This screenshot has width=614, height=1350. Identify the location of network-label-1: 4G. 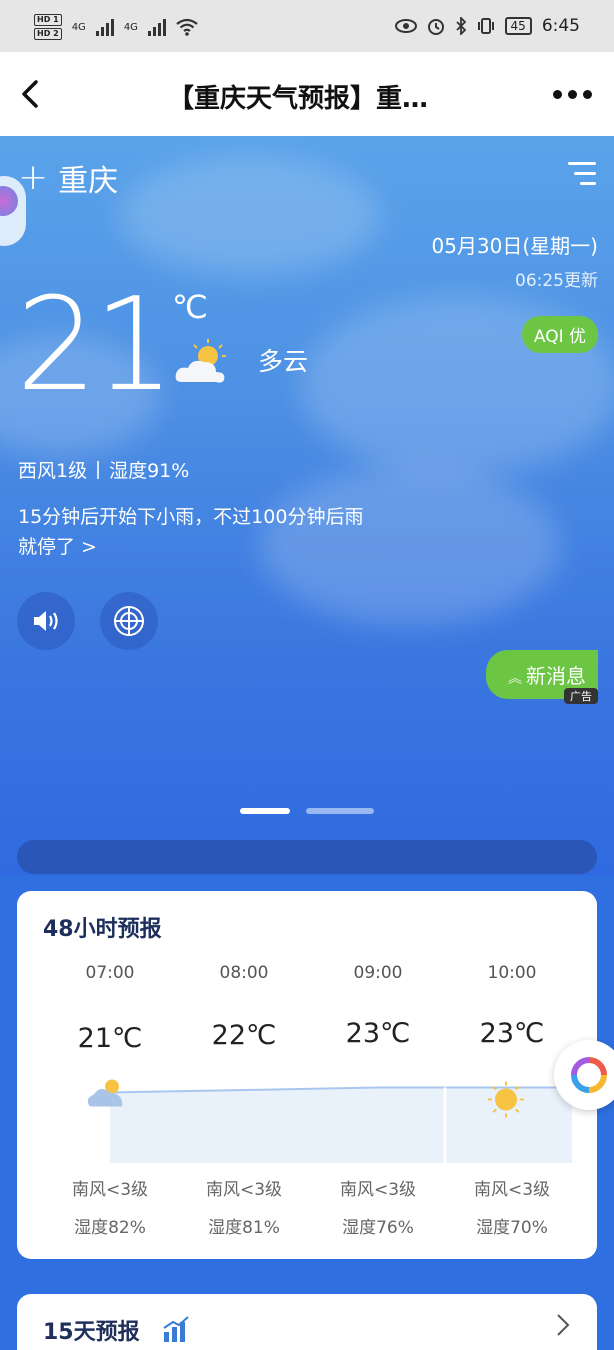
(78, 27).